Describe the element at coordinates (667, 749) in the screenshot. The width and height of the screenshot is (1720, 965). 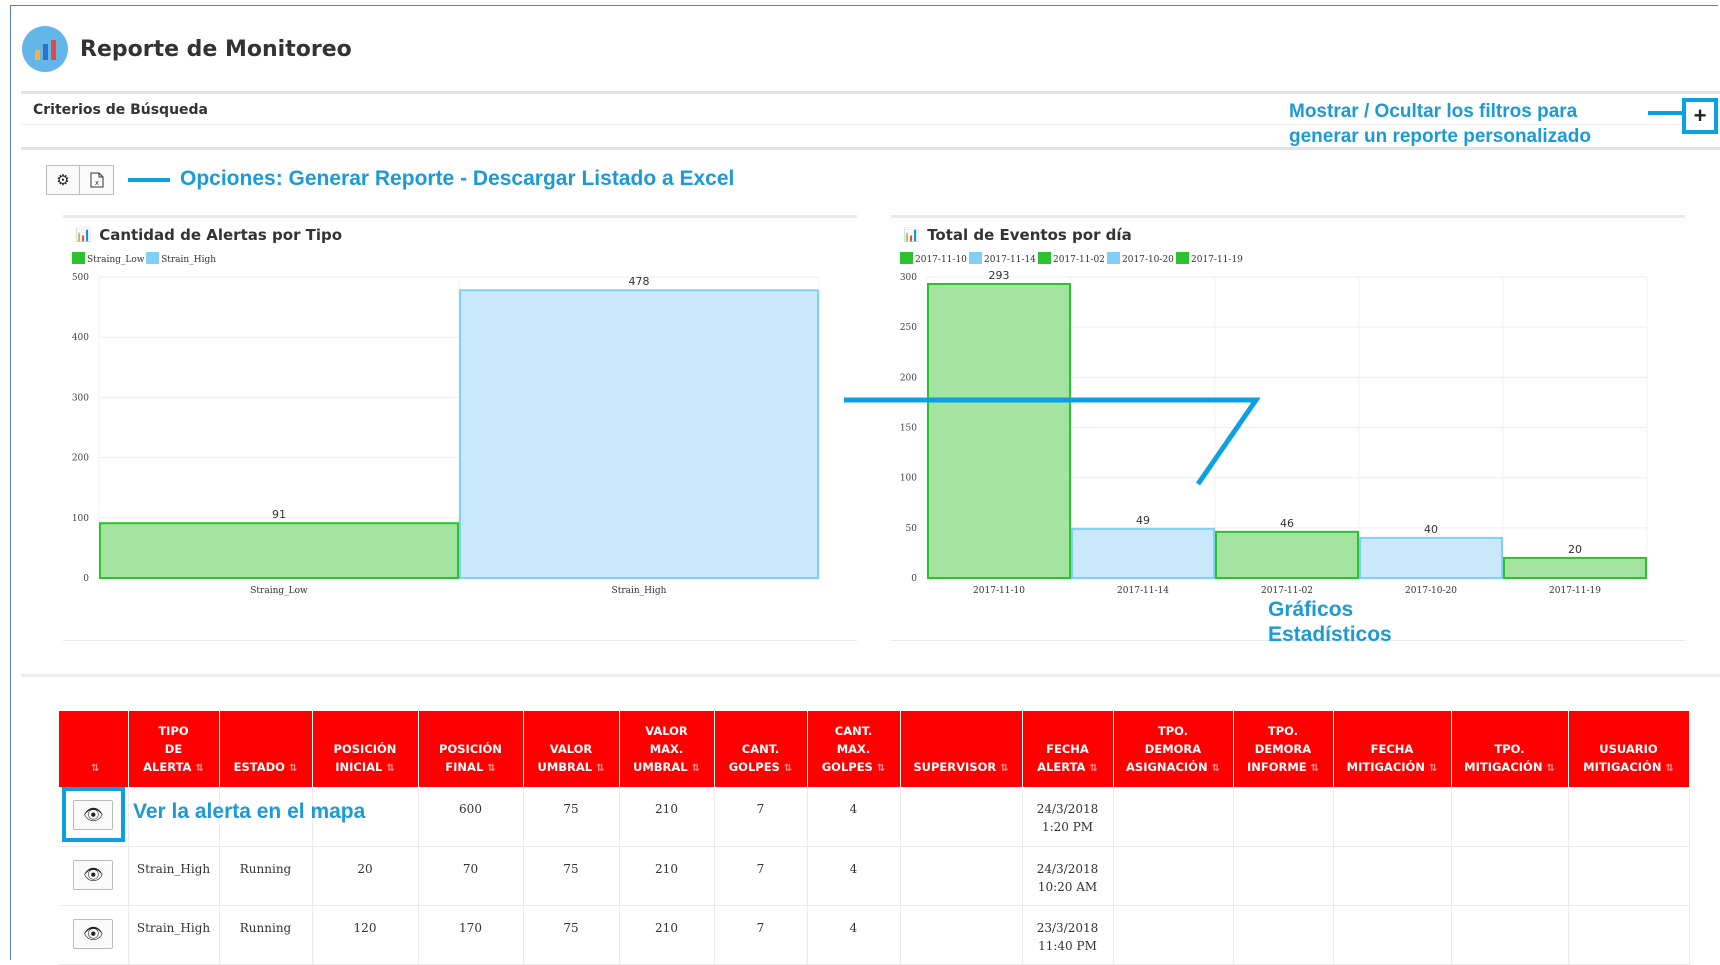
I see `column-header: VALOR MAX. UMBRAL ⇅` at that location.